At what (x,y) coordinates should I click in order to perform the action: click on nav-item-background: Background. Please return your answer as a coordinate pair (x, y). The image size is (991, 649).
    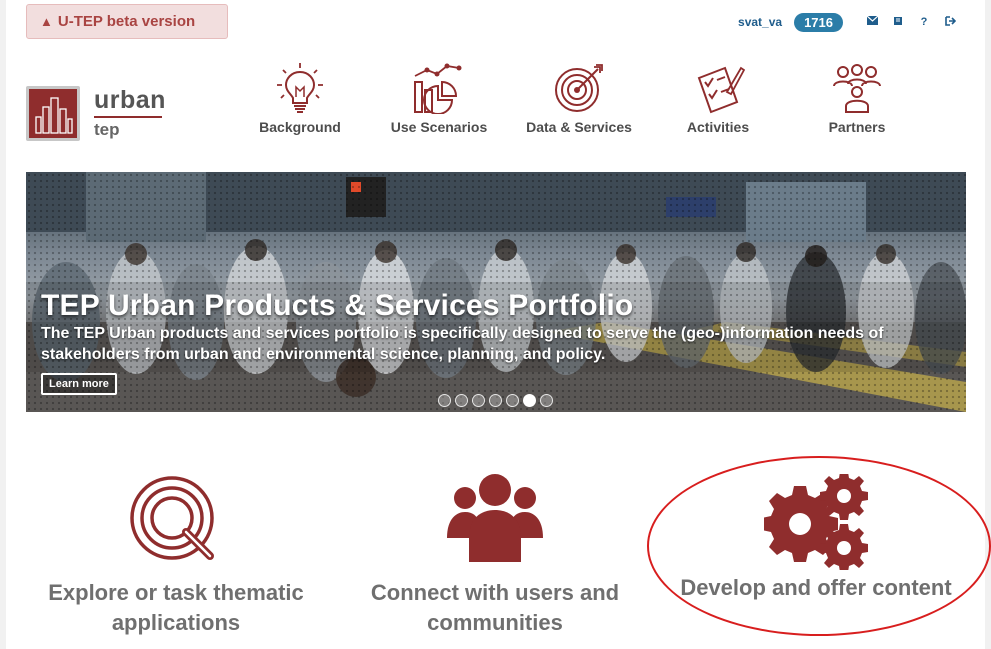
    Looking at the image, I should click on (300, 98).